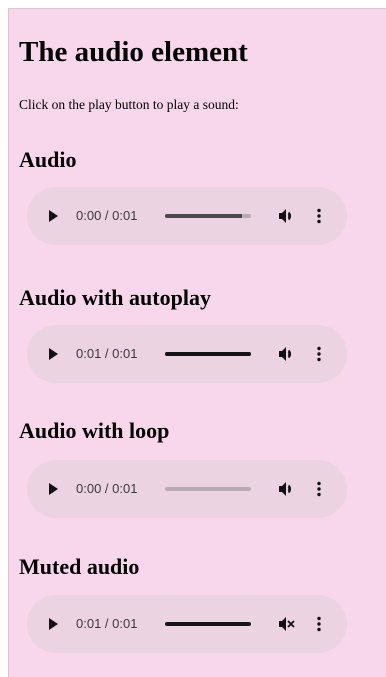 The width and height of the screenshot is (386, 677). I want to click on audio-player-muted: 0:01 / 0:01, so click(187, 624).